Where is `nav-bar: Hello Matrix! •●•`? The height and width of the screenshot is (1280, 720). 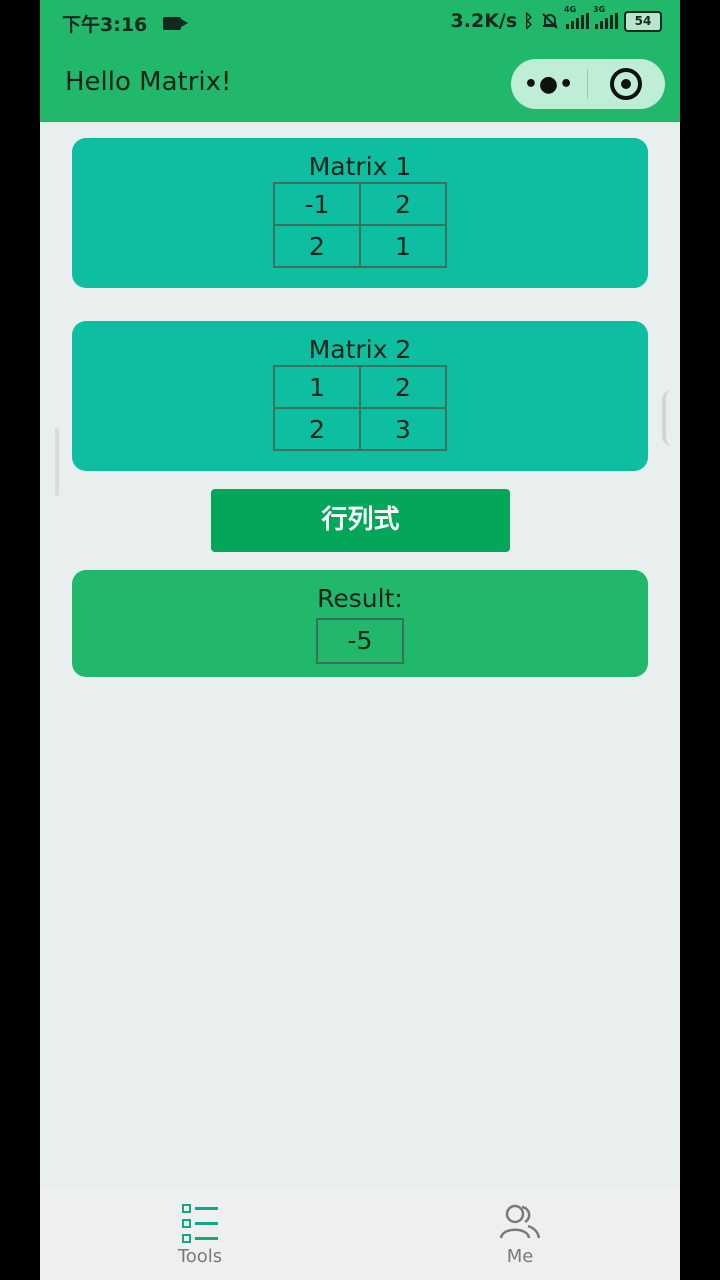
nav-bar: Hello Matrix! •●• is located at coordinates (360, 83).